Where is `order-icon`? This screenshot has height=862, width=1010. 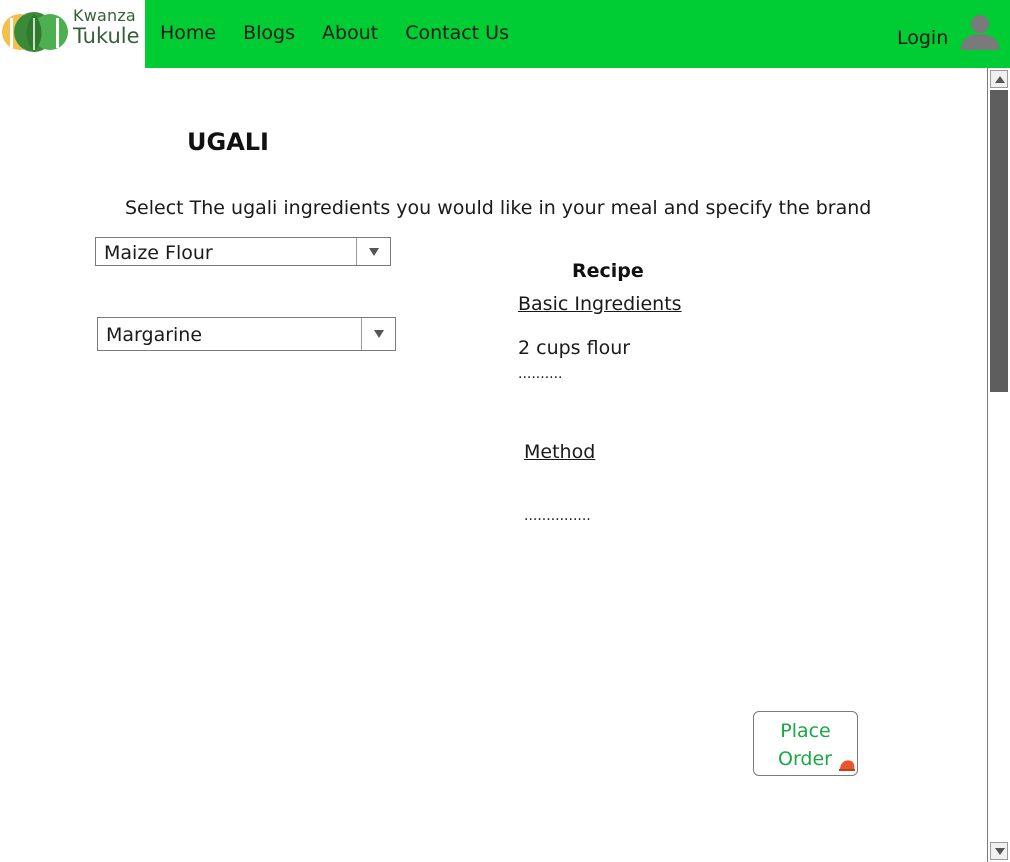 order-icon is located at coordinates (847, 765).